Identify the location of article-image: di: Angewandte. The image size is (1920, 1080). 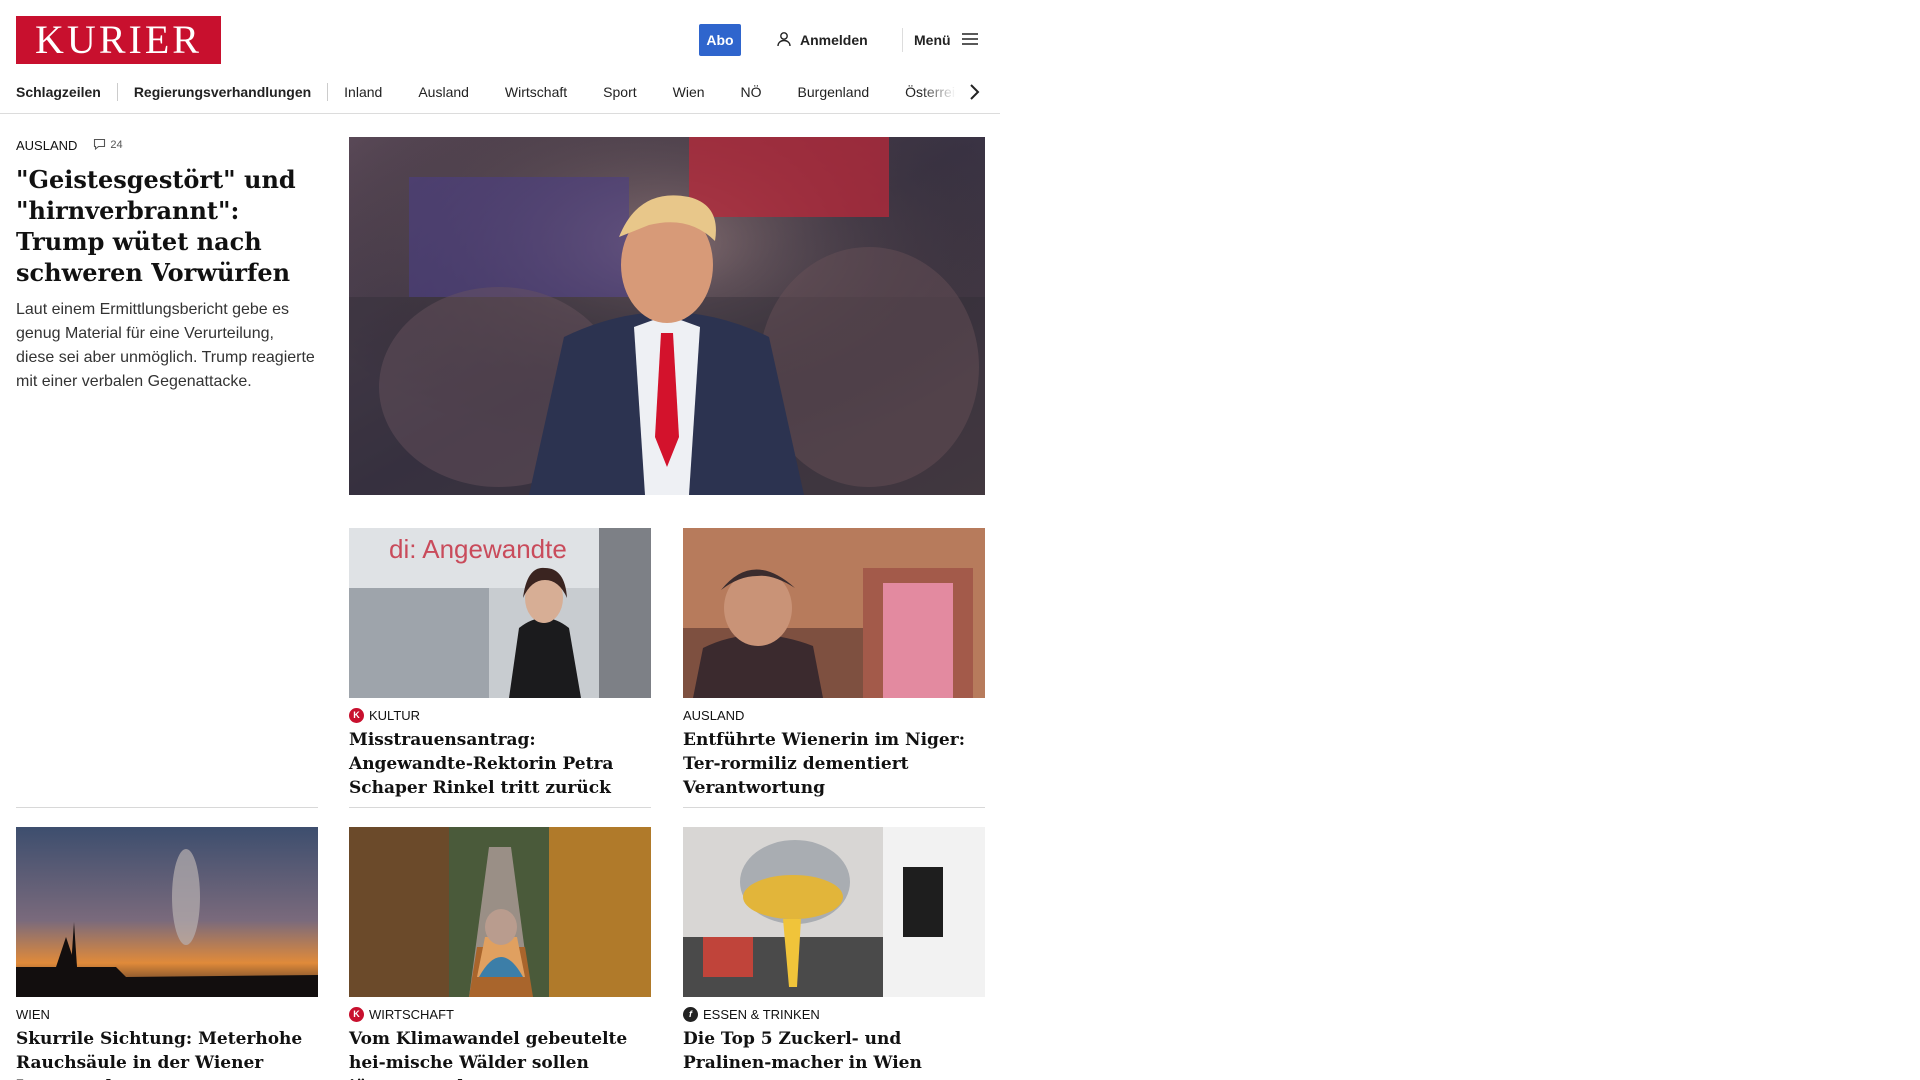
(500, 613).